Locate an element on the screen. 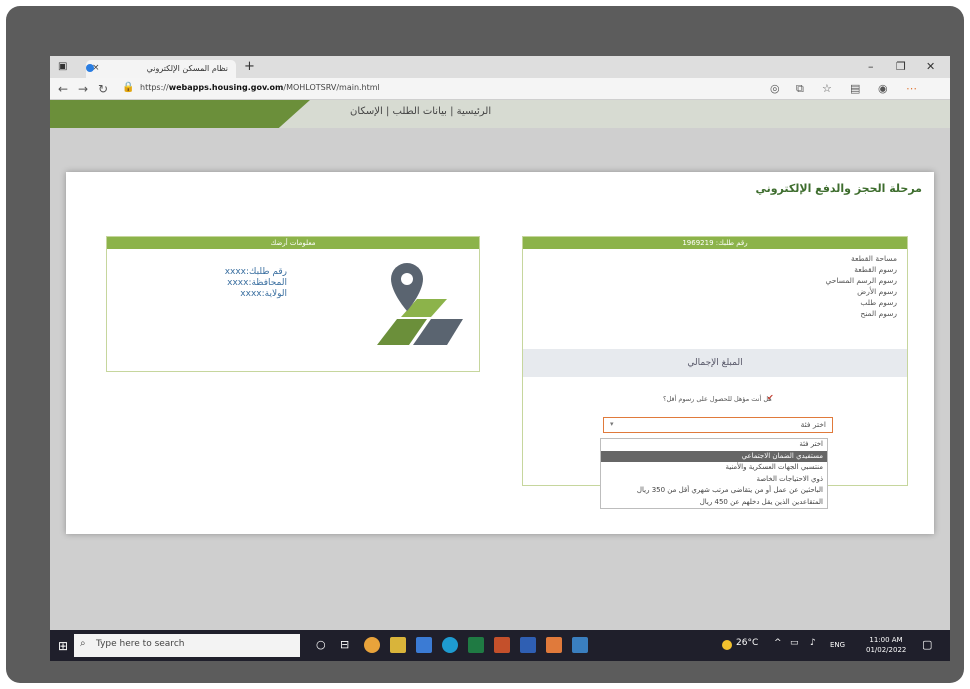 This screenshot has height=689, width=970. mail-icon is located at coordinates (424, 645).